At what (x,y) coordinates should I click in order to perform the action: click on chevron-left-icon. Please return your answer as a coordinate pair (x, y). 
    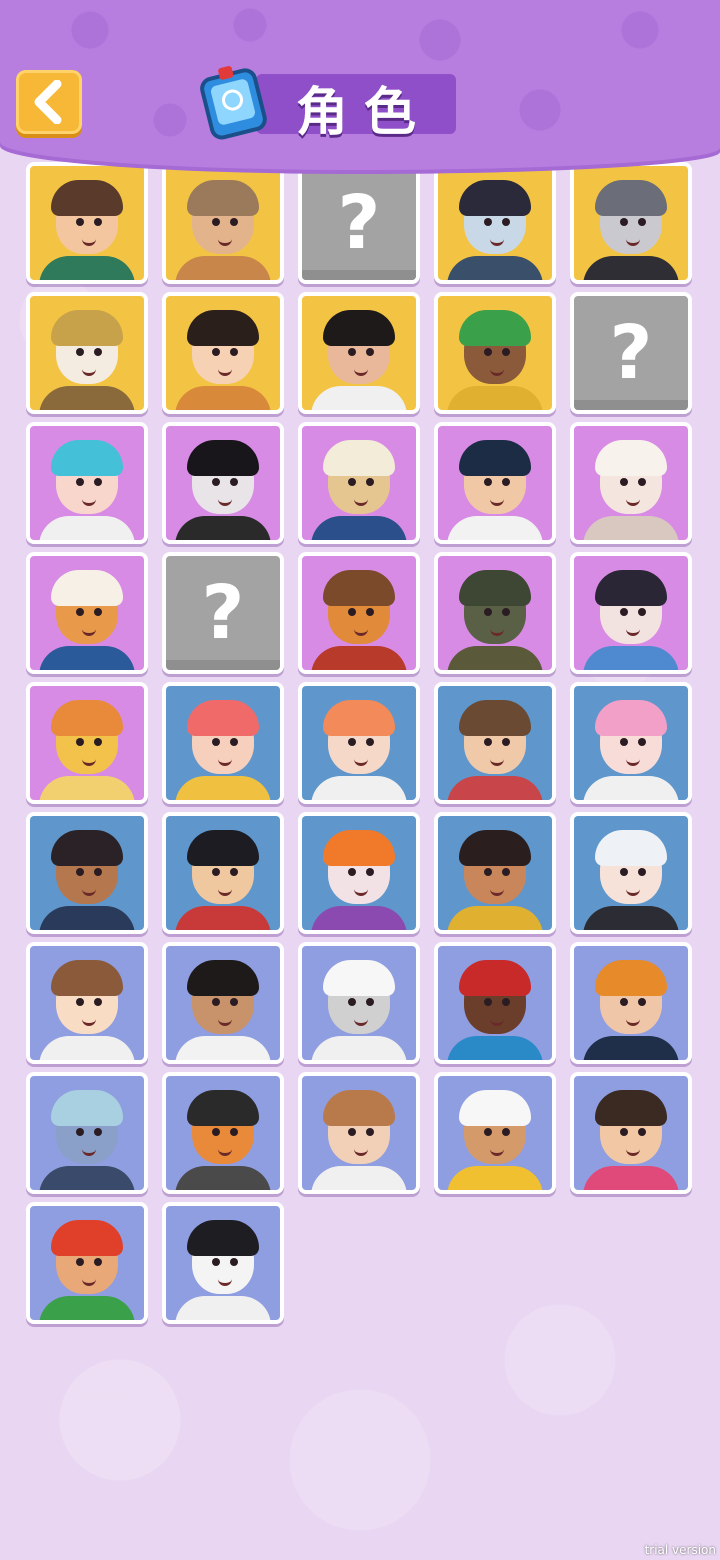
    Looking at the image, I should click on (48, 102).